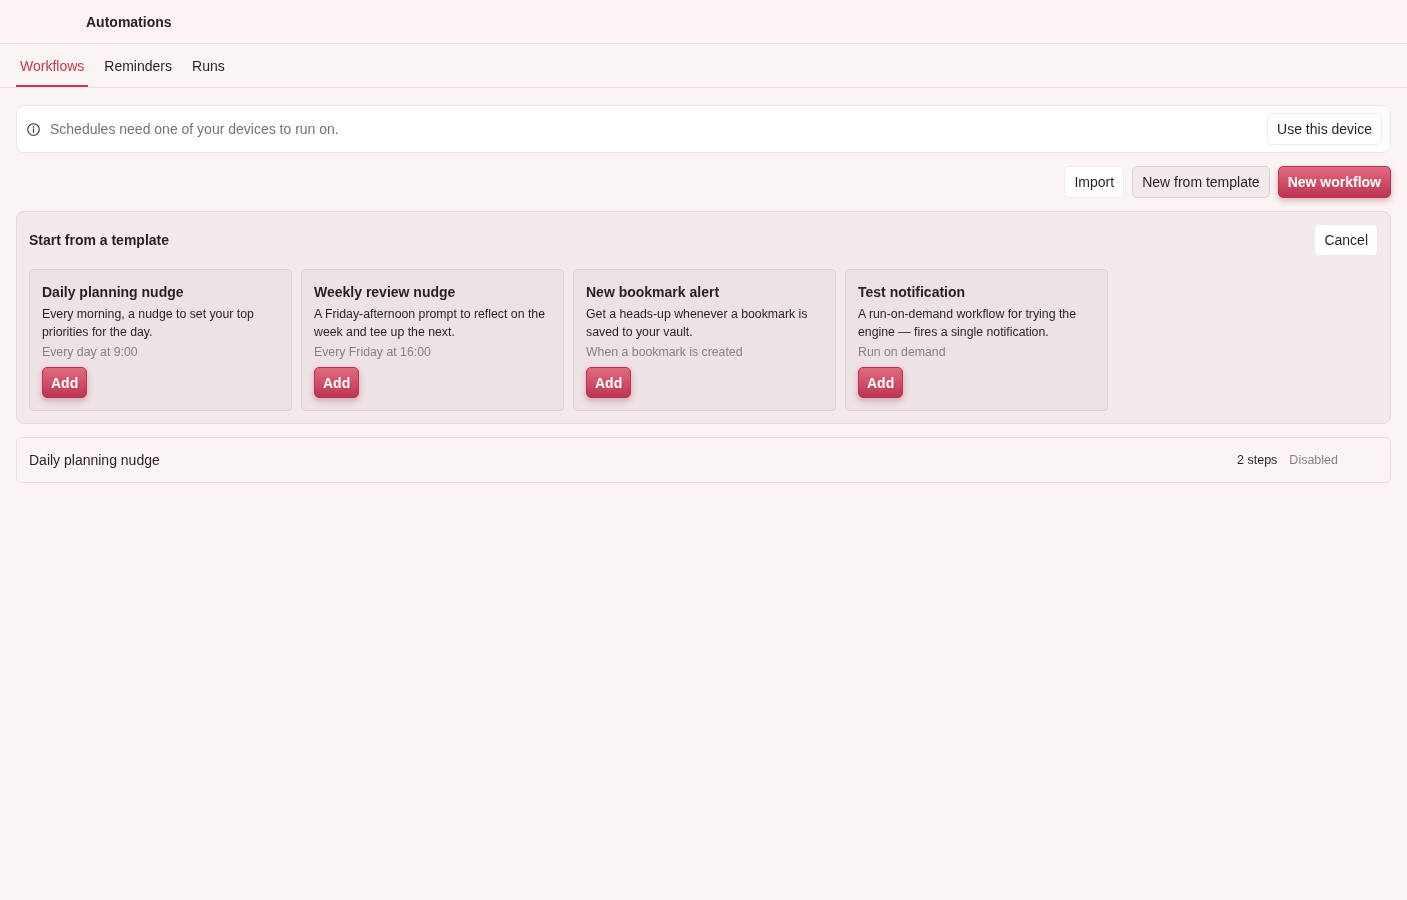 The height and width of the screenshot is (900, 1407). What do you see at coordinates (99, 240) in the screenshot?
I see `panel-title: Start from a template` at bounding box center [99, 240].